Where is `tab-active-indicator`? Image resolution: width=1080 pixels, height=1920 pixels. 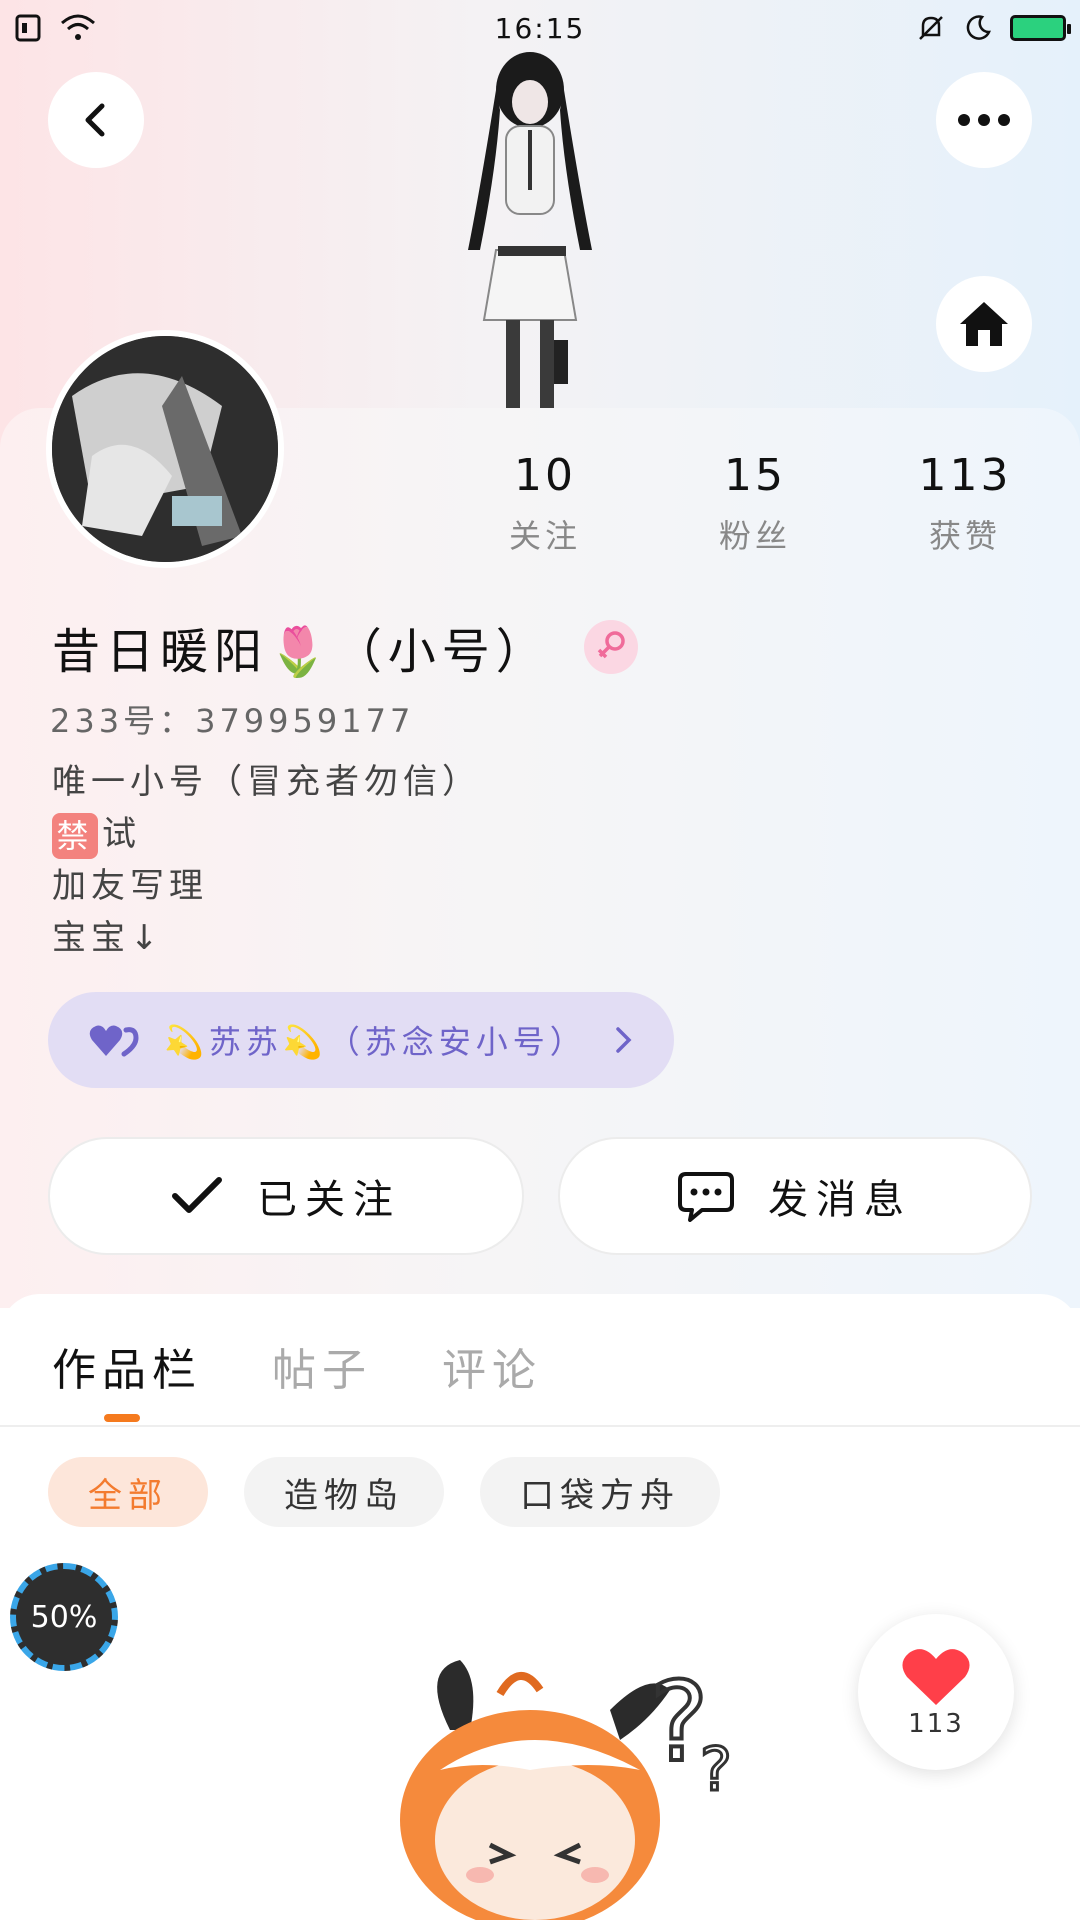 tab-active-indicator is located at coordinates (122, 1418).